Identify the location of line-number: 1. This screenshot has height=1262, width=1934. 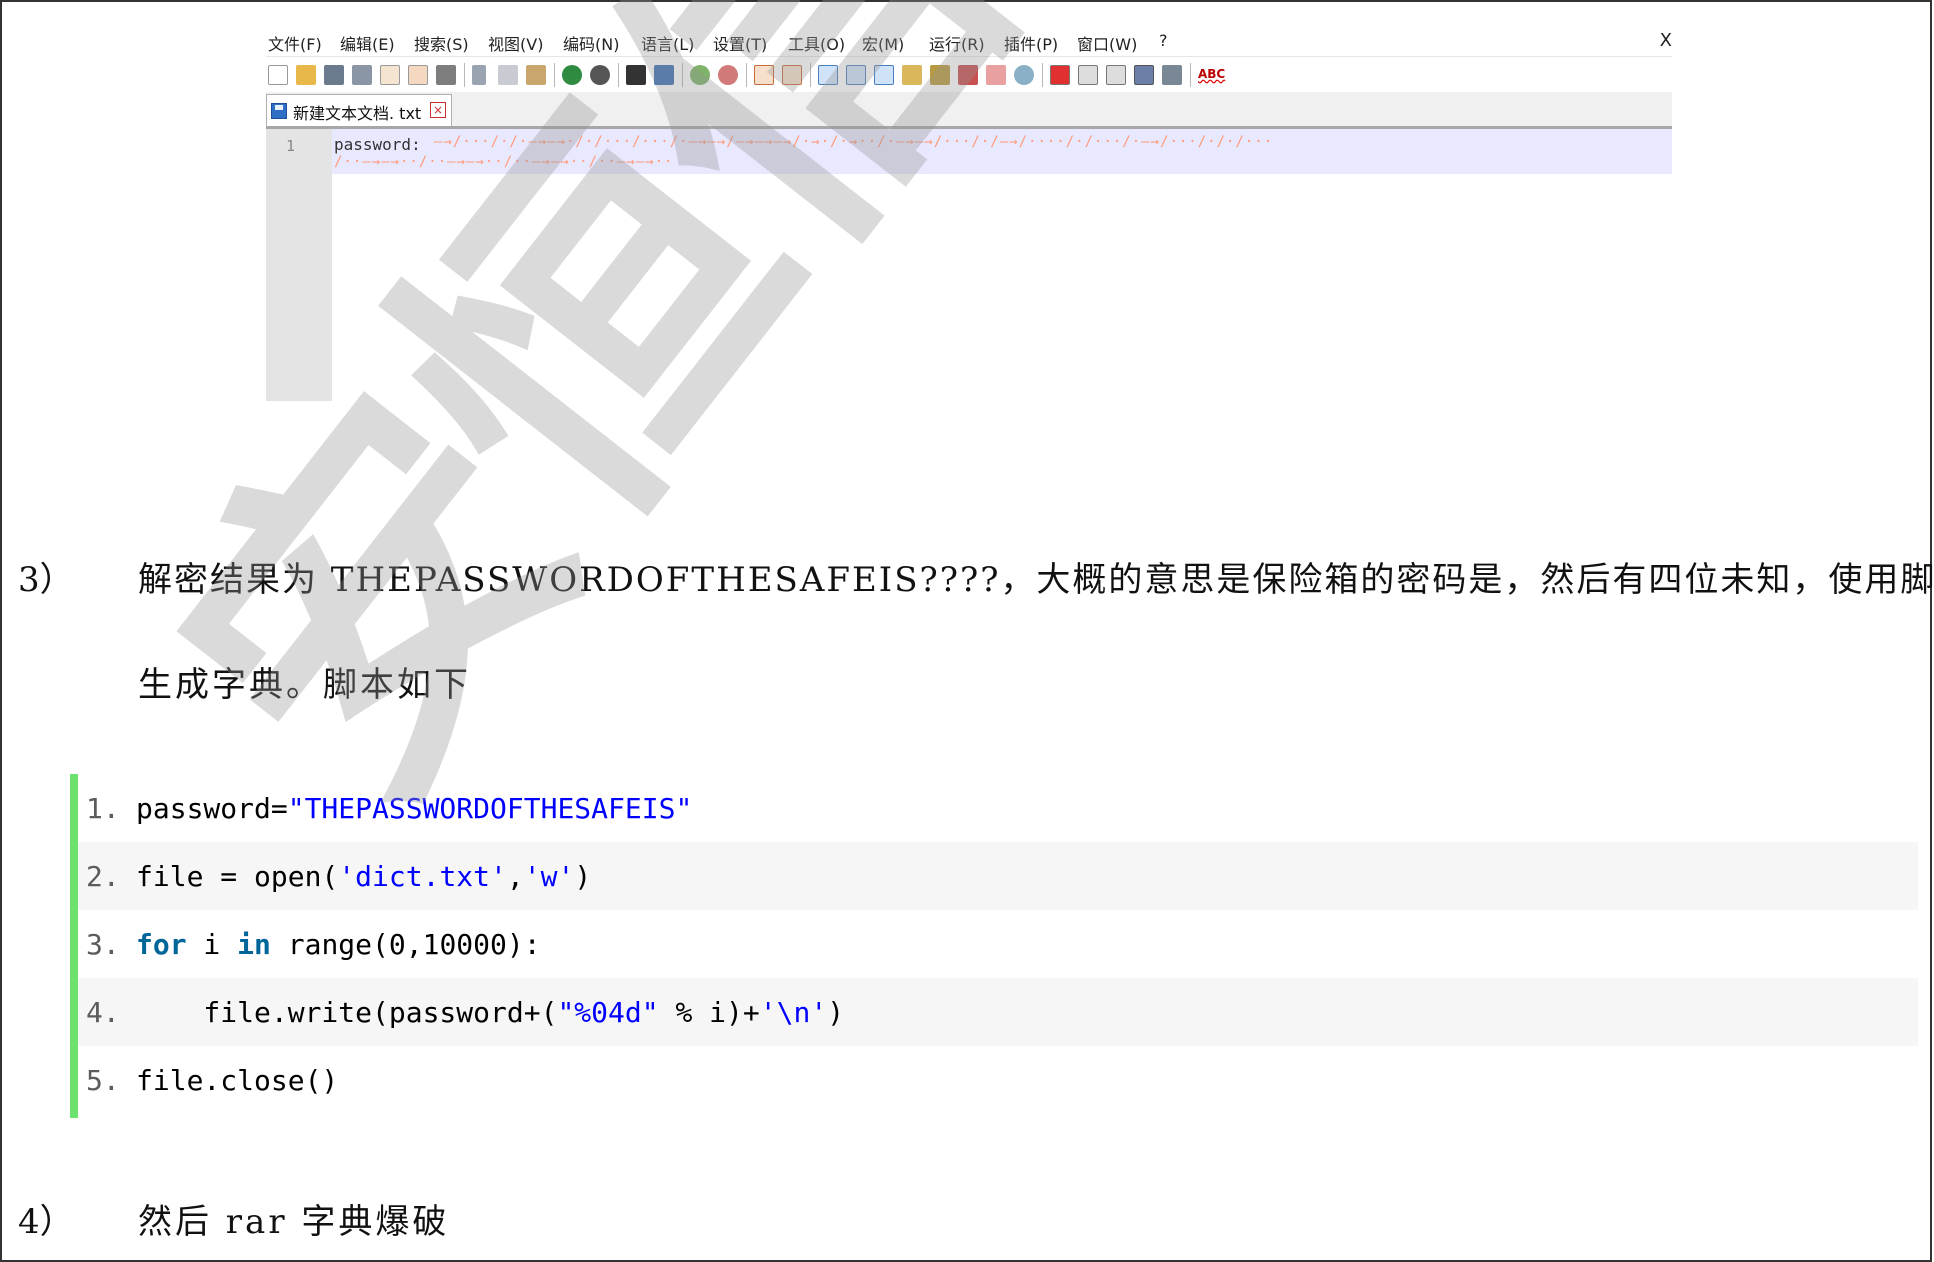
(291, 146).